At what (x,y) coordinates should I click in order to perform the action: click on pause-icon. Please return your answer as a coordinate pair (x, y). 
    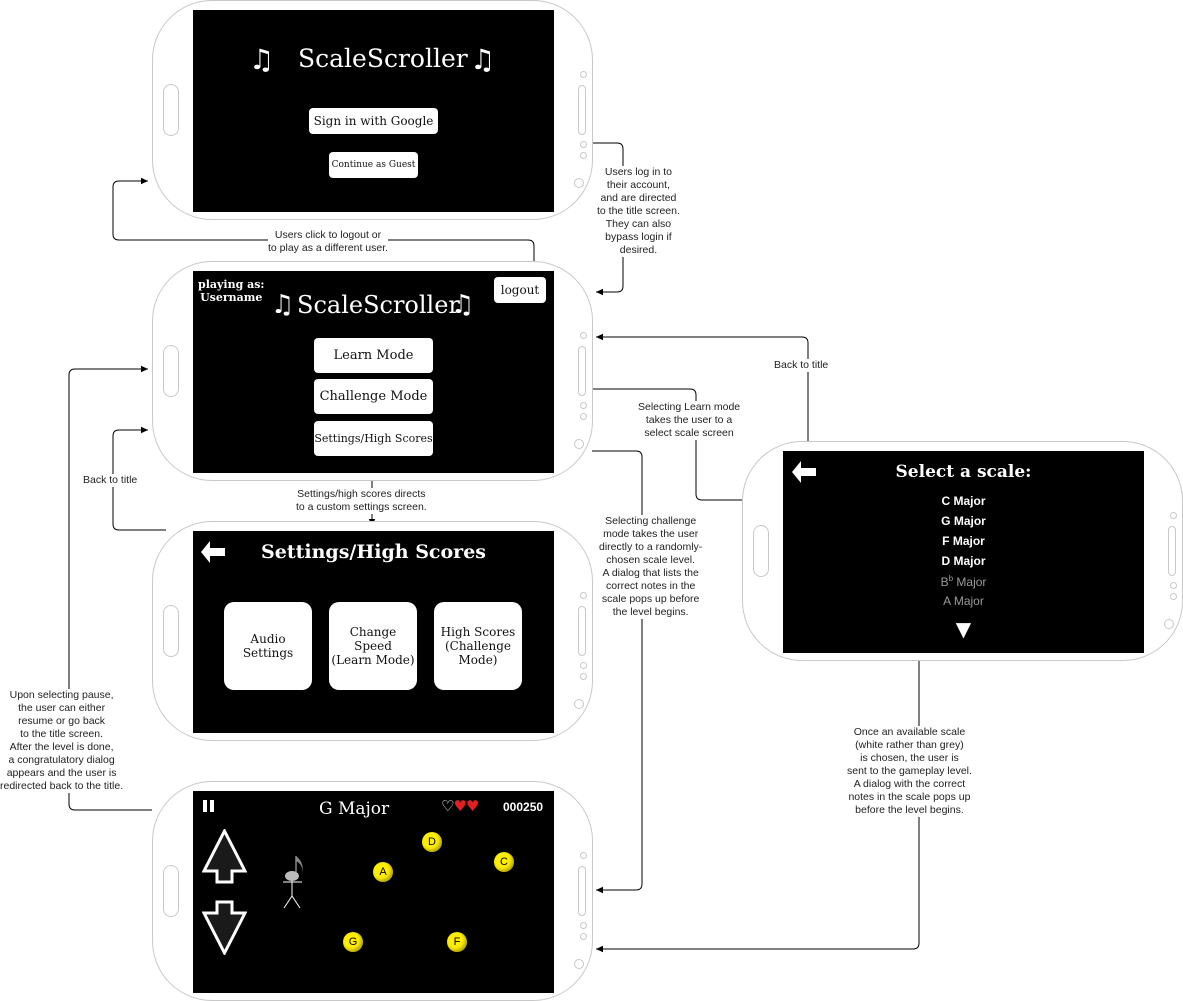
    Looking at the image, I should click on (209, 806).